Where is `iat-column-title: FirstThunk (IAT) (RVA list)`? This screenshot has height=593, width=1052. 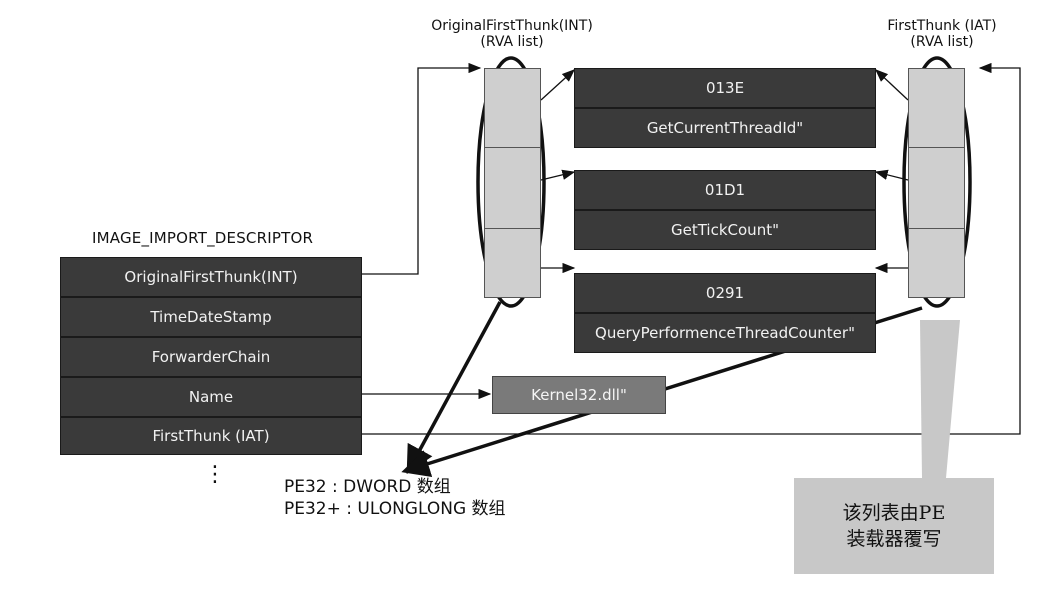
iat-column-title: FirstThunk (IAT) (RVA list) is located at coordinates (942, 34).